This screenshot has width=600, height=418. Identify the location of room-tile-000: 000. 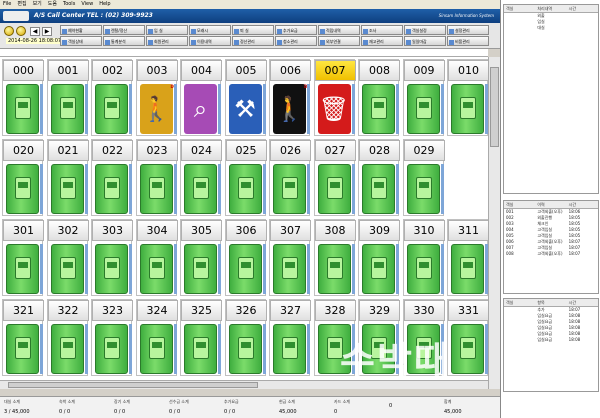
(23, 97).